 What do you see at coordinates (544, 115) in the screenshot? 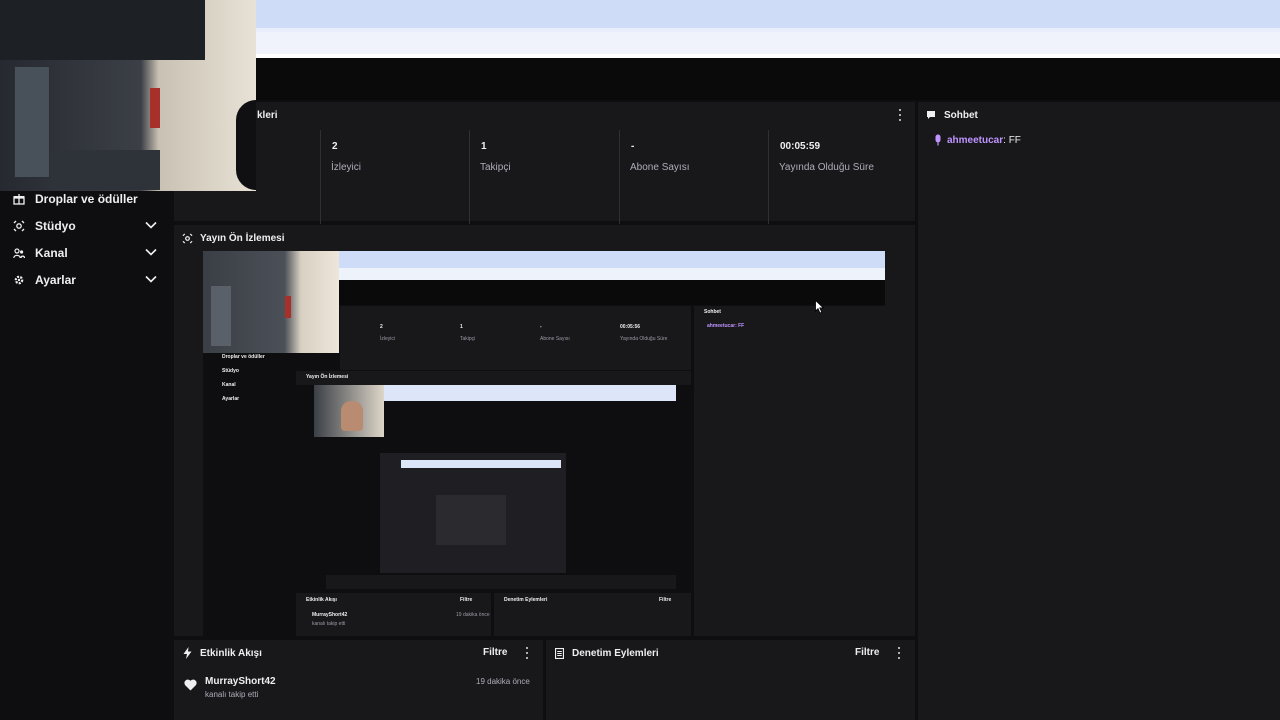
I see `panel-header: kleri` at bounding box center [544, 115].